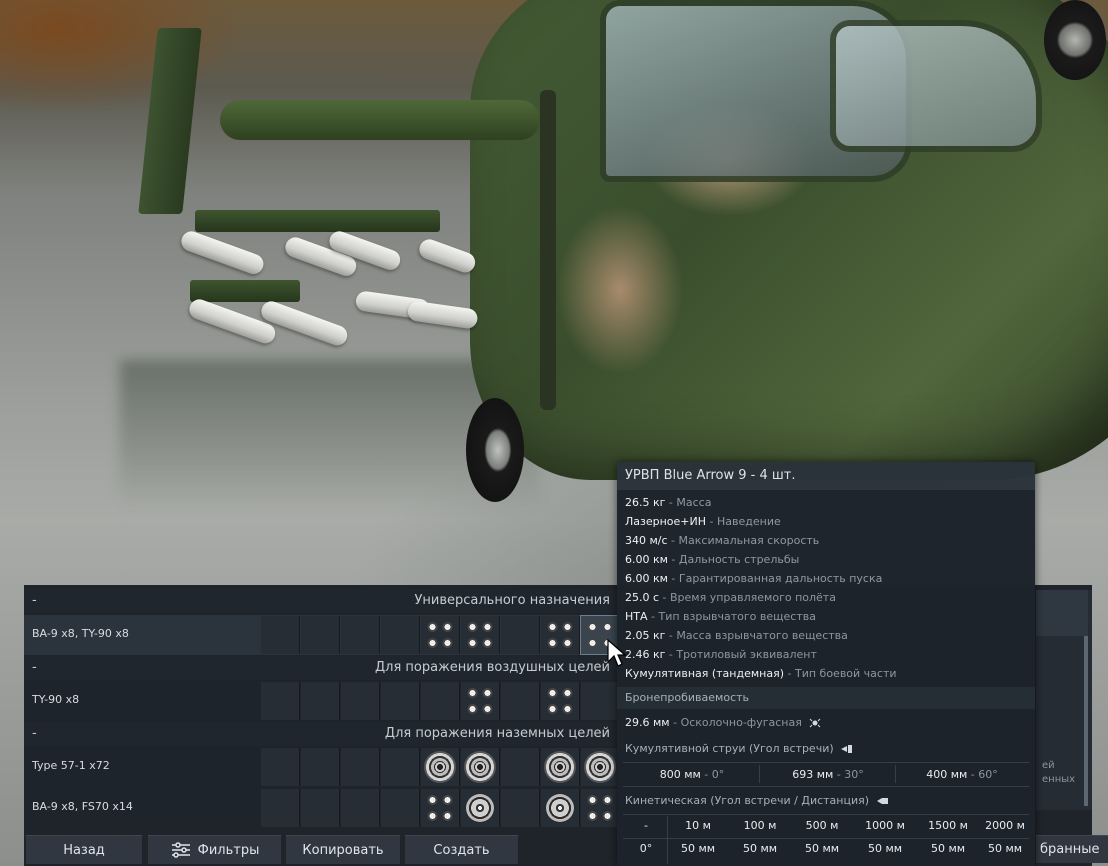  Describe the element at coordinates (56, 699) in the screenshot. I see `loadout-name: TY-90 x8` at that location.